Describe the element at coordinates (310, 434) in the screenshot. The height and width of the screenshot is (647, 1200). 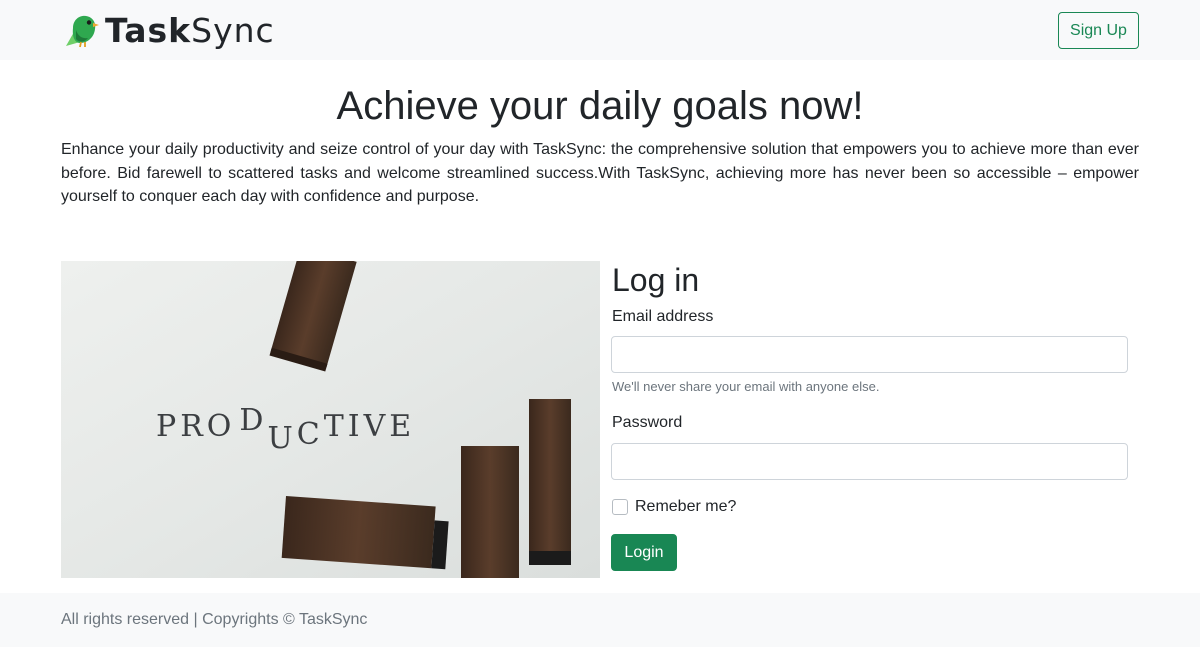
I see `stamp-letter: C` at that location.